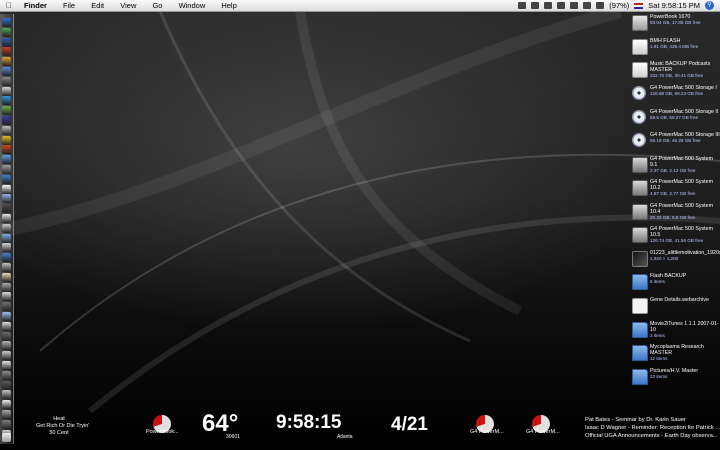  Describe the element at coordinates (62, 426) in the screenshot. I see `itunes-widget: Heat Get Rich Or Die Tryin' 50 Cent` at that location.